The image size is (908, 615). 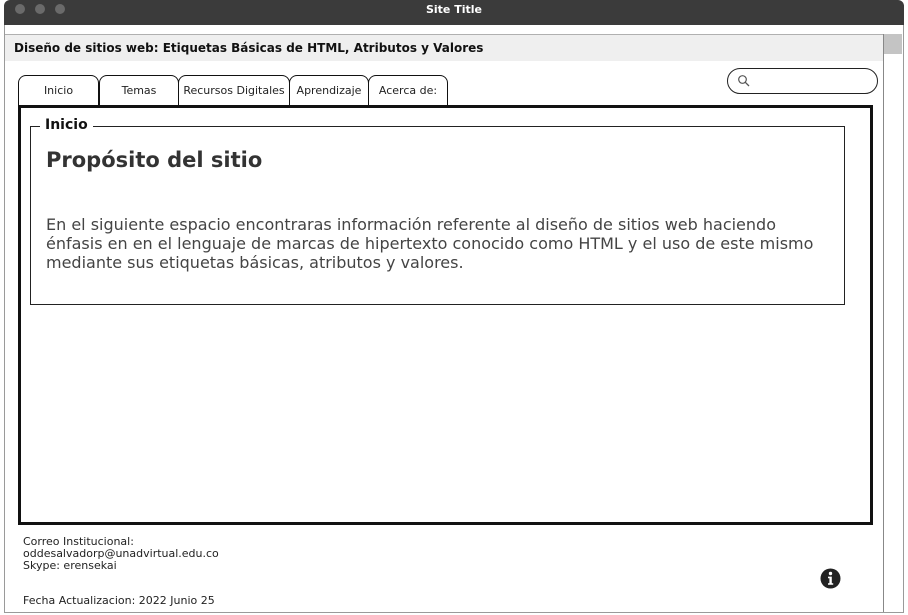 I want to click on page-heading: Propósito del sitio, so click(x=154, y=160).